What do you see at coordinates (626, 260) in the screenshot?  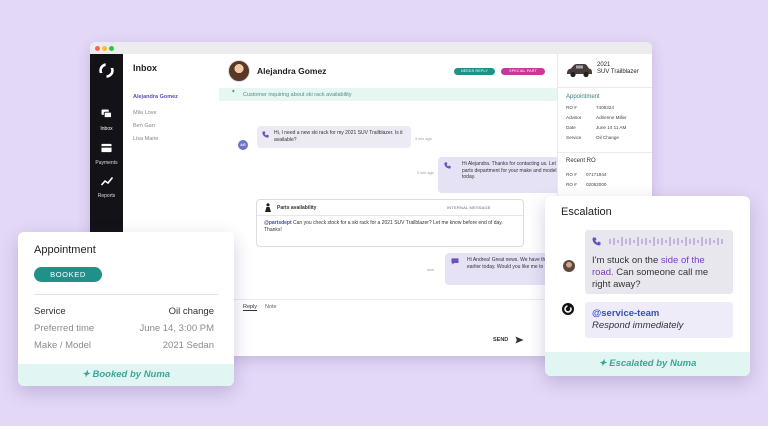 I see `message-part: I'm stuck on the` at bounding box center [626, 260].